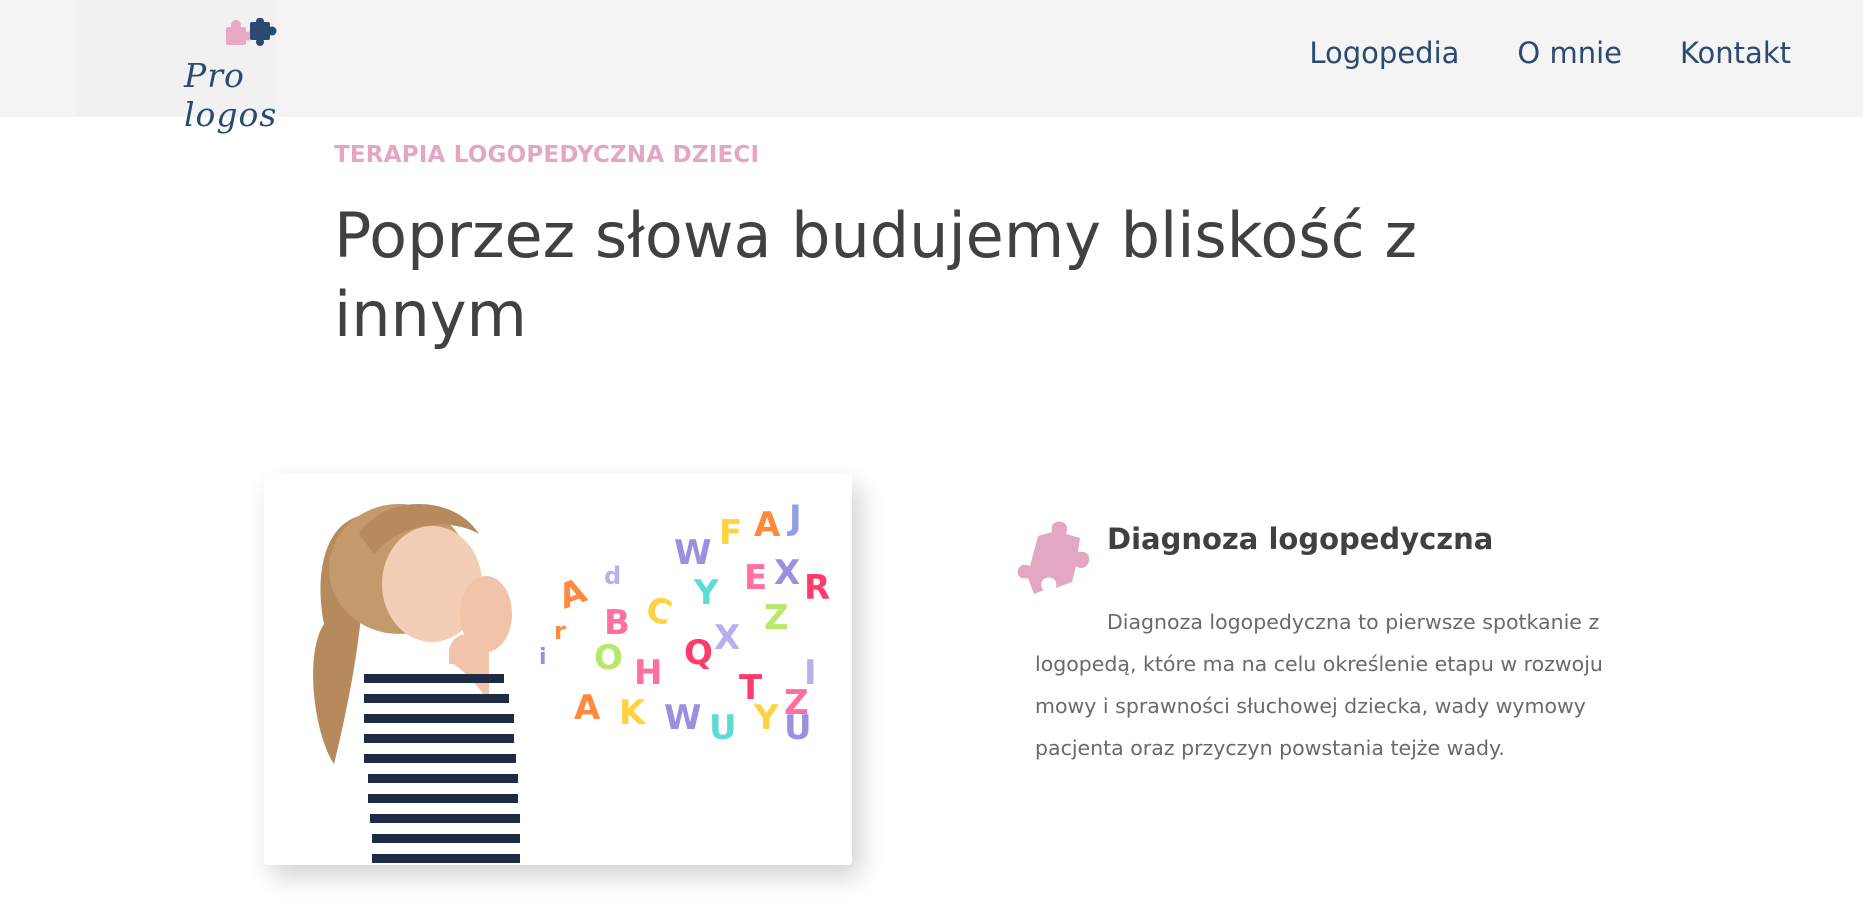 The image size is (1863, 905). What do you see at coordinates (1735, 53) in the screenshot?
I see `nav-link-kontakt: Kontakt` at bounding box center [1735, 53].